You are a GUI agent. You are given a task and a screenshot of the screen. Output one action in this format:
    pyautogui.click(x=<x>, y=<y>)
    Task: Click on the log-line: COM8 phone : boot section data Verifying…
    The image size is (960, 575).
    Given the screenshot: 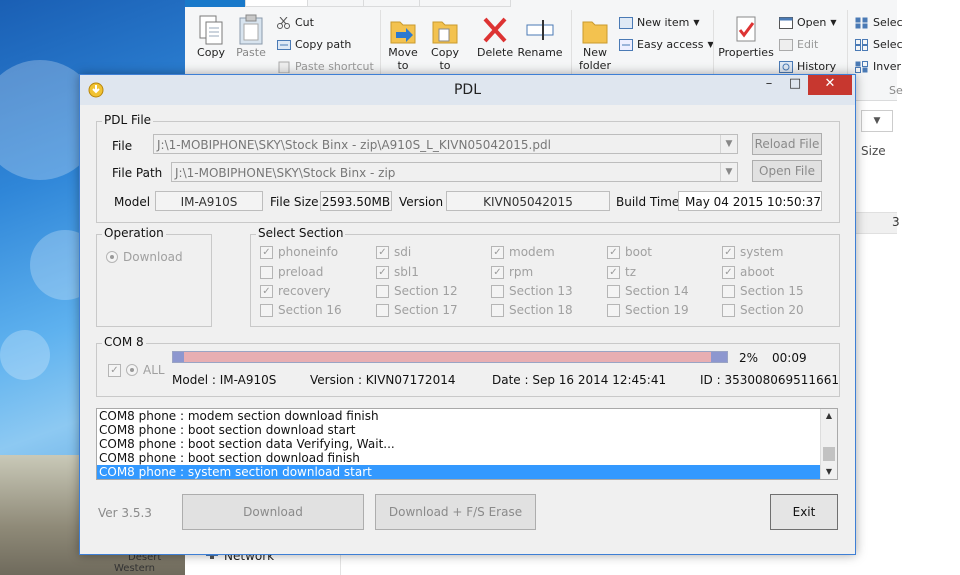 What is the action you would take?
    pyautogui.click(x=458, y=444)
    